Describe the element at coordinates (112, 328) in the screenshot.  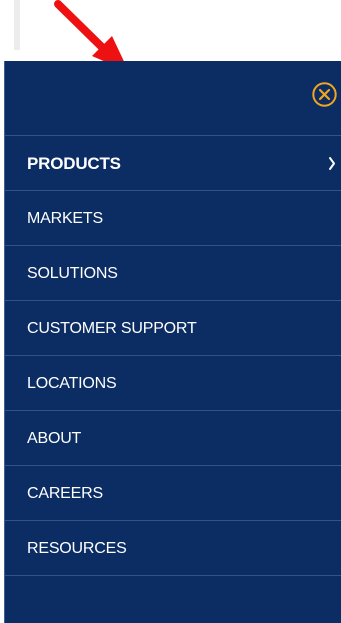
I see `menu-item-label: CUSTOMER SUPPORT` at that location.